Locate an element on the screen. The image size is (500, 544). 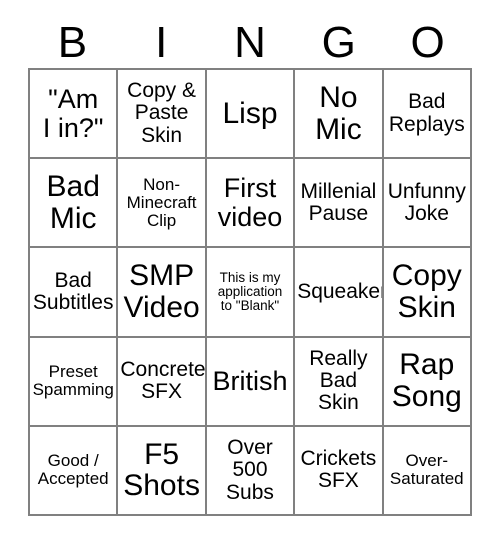
header-letter-b: B is located at coordinates (72, 42).